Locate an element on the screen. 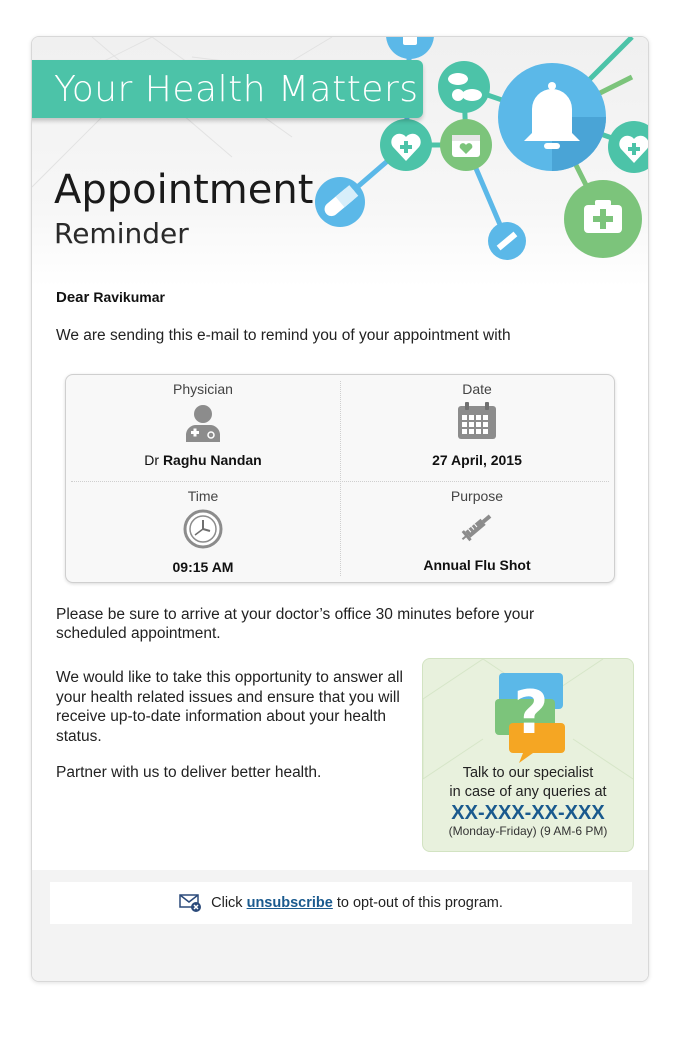 The height and width of the screenshot is (1051, 678). time-label: Time is located at coordinates (203, 496).